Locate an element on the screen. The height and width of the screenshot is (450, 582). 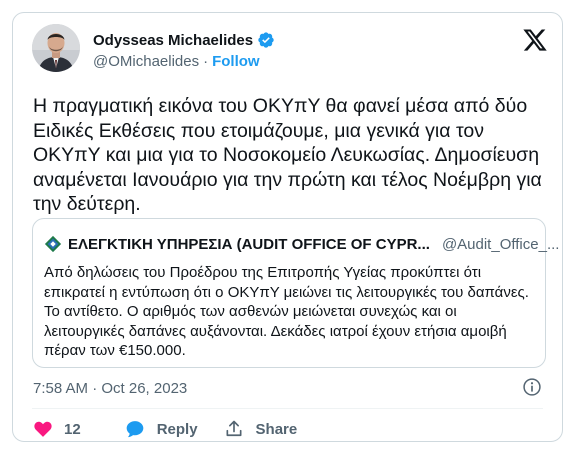
share-icon is located at coordinates (234, 428).